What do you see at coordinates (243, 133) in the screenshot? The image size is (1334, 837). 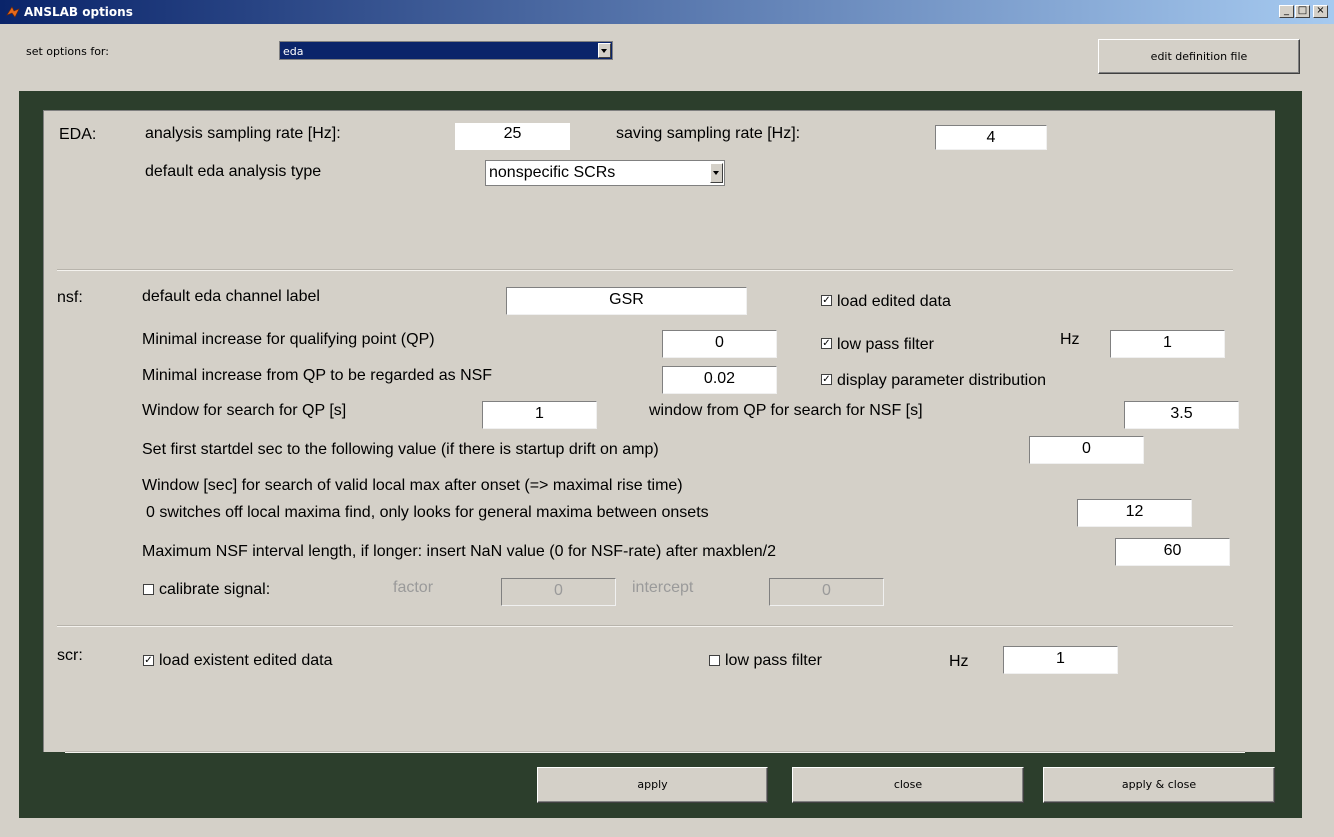 I see `analysis-rate-label: analysis sampling rate [Hz]:` at bounding box center [243, 133].